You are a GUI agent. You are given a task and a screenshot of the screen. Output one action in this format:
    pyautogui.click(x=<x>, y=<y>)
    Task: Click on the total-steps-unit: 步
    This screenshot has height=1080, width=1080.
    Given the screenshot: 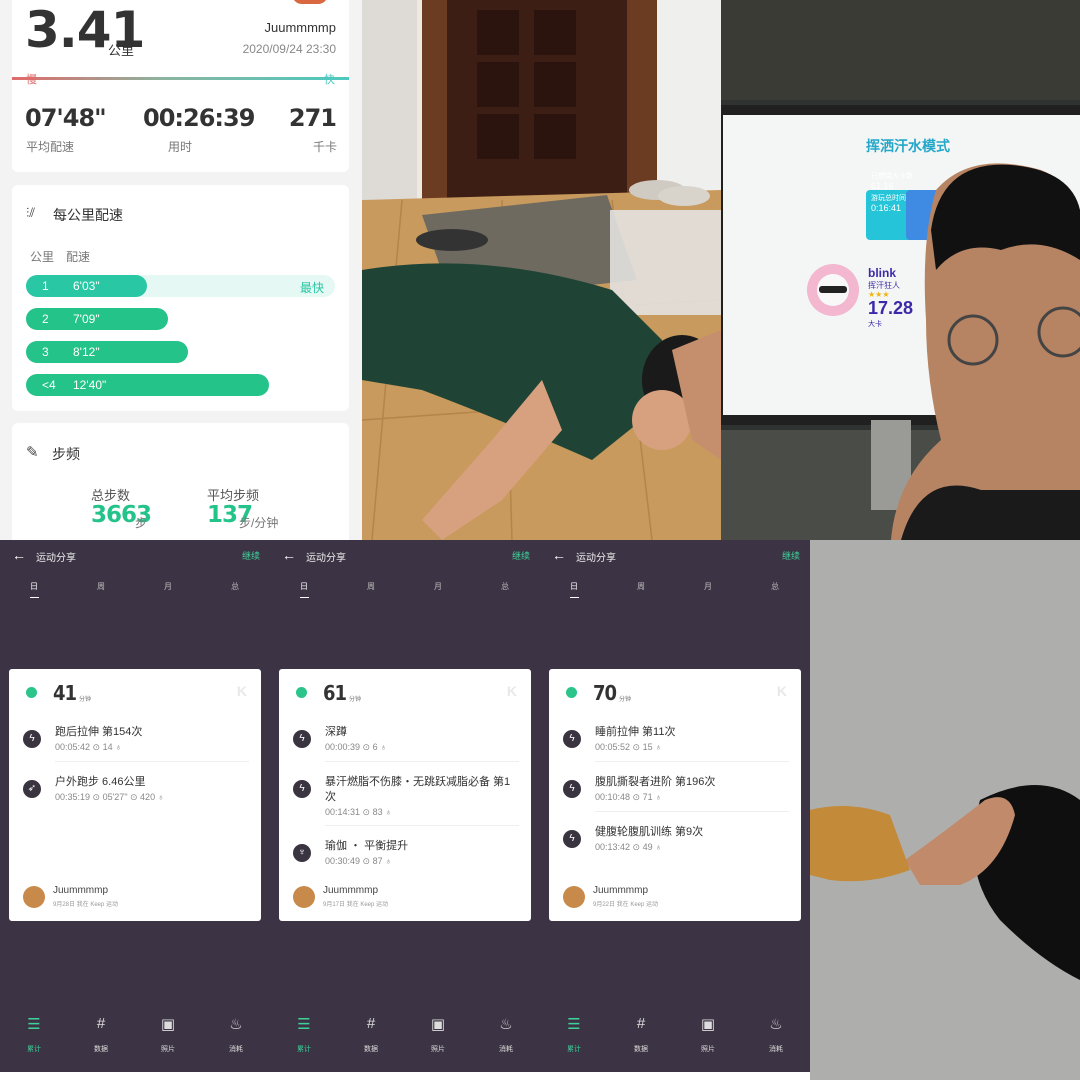 What is the action you would take?
    pyautogui.click(x=141, y=523)
    